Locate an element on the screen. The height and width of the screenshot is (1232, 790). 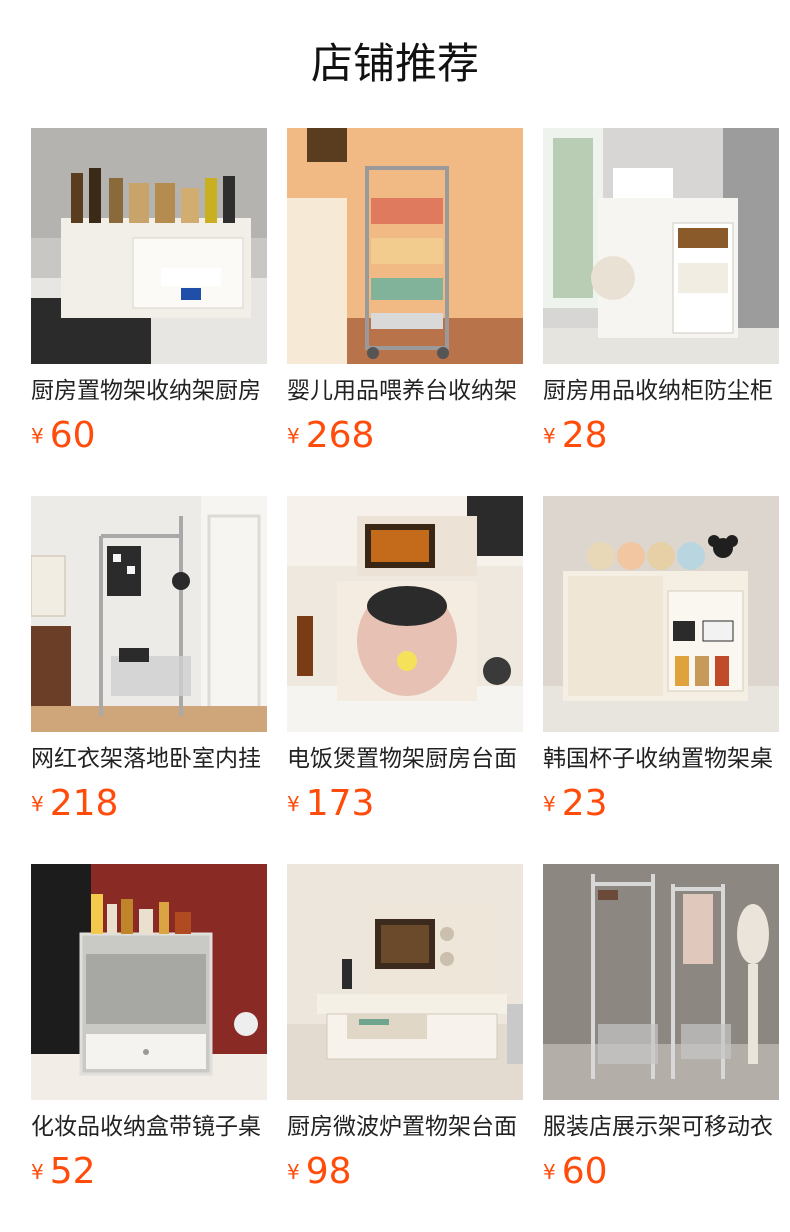
rice-cooker-rack-image is located at coordinates (405, 614).